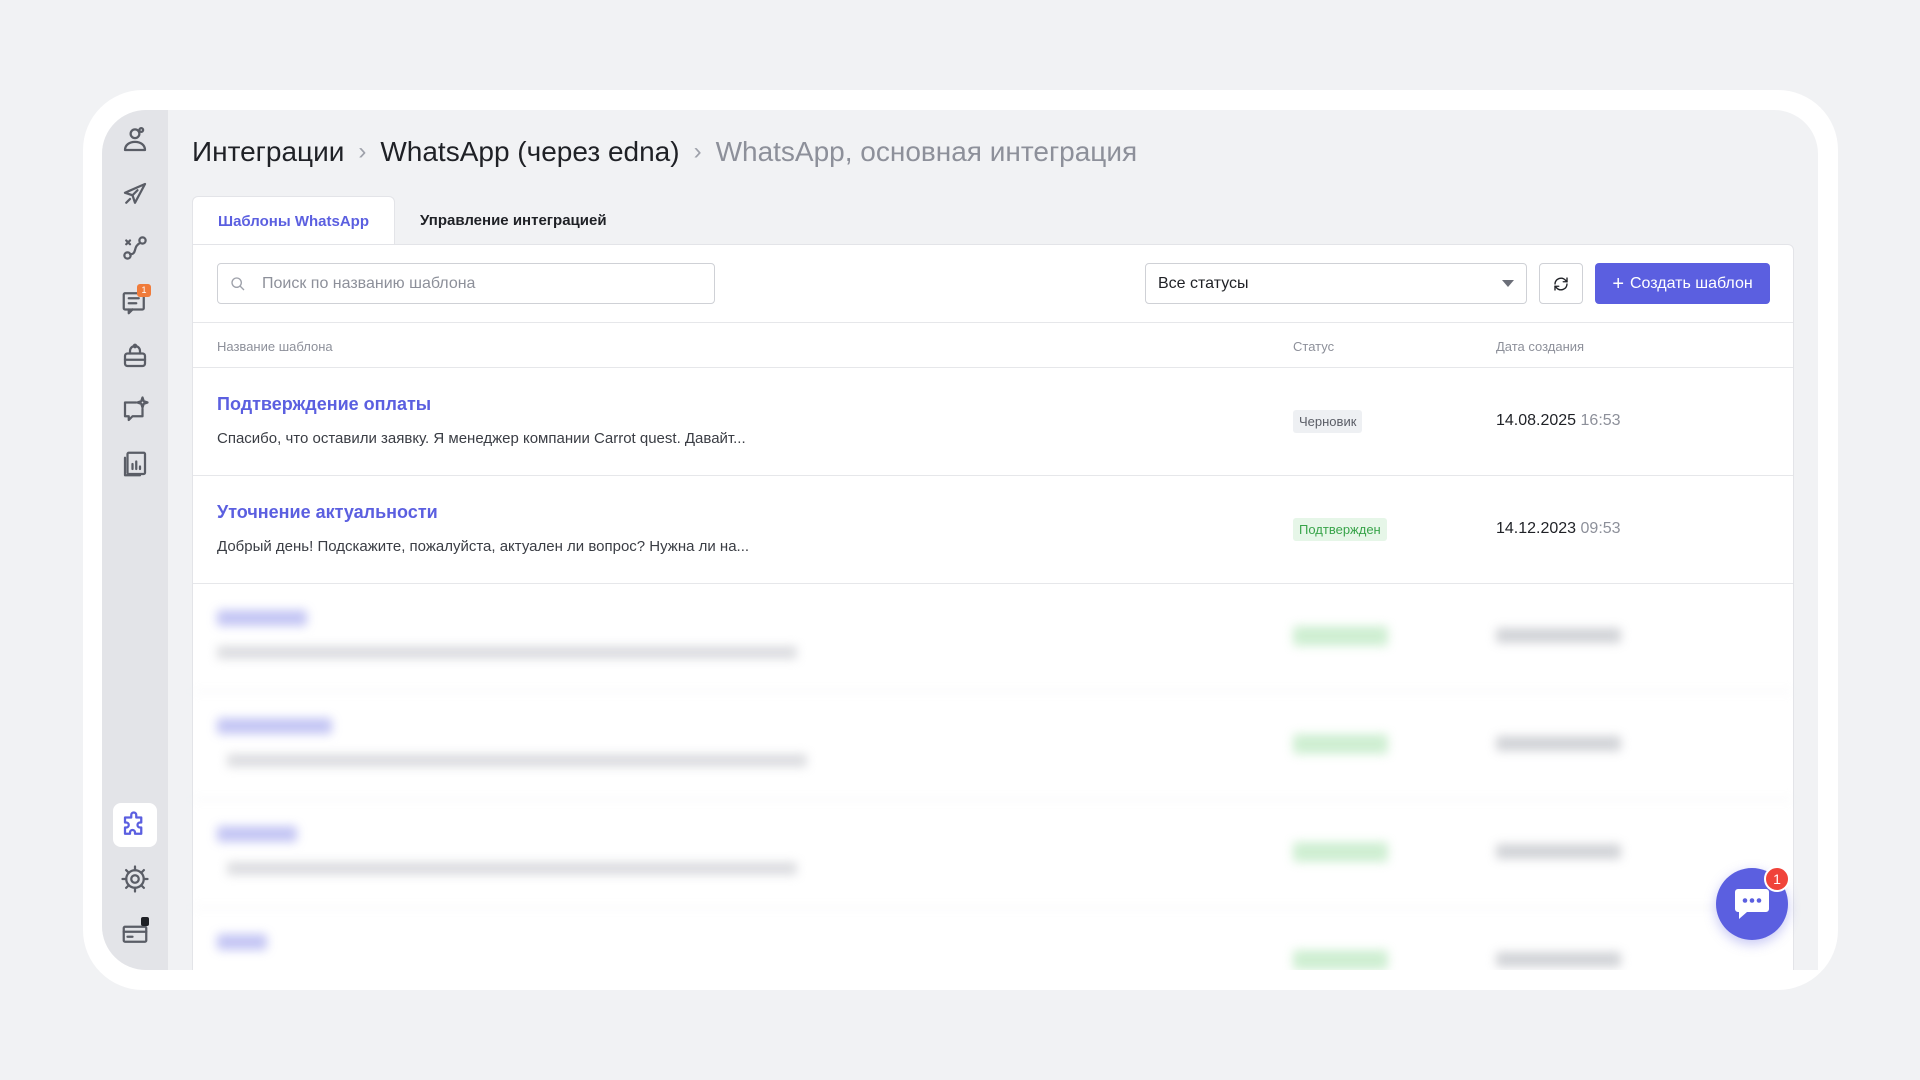  I want to click on nav-users, so click(135, 140).